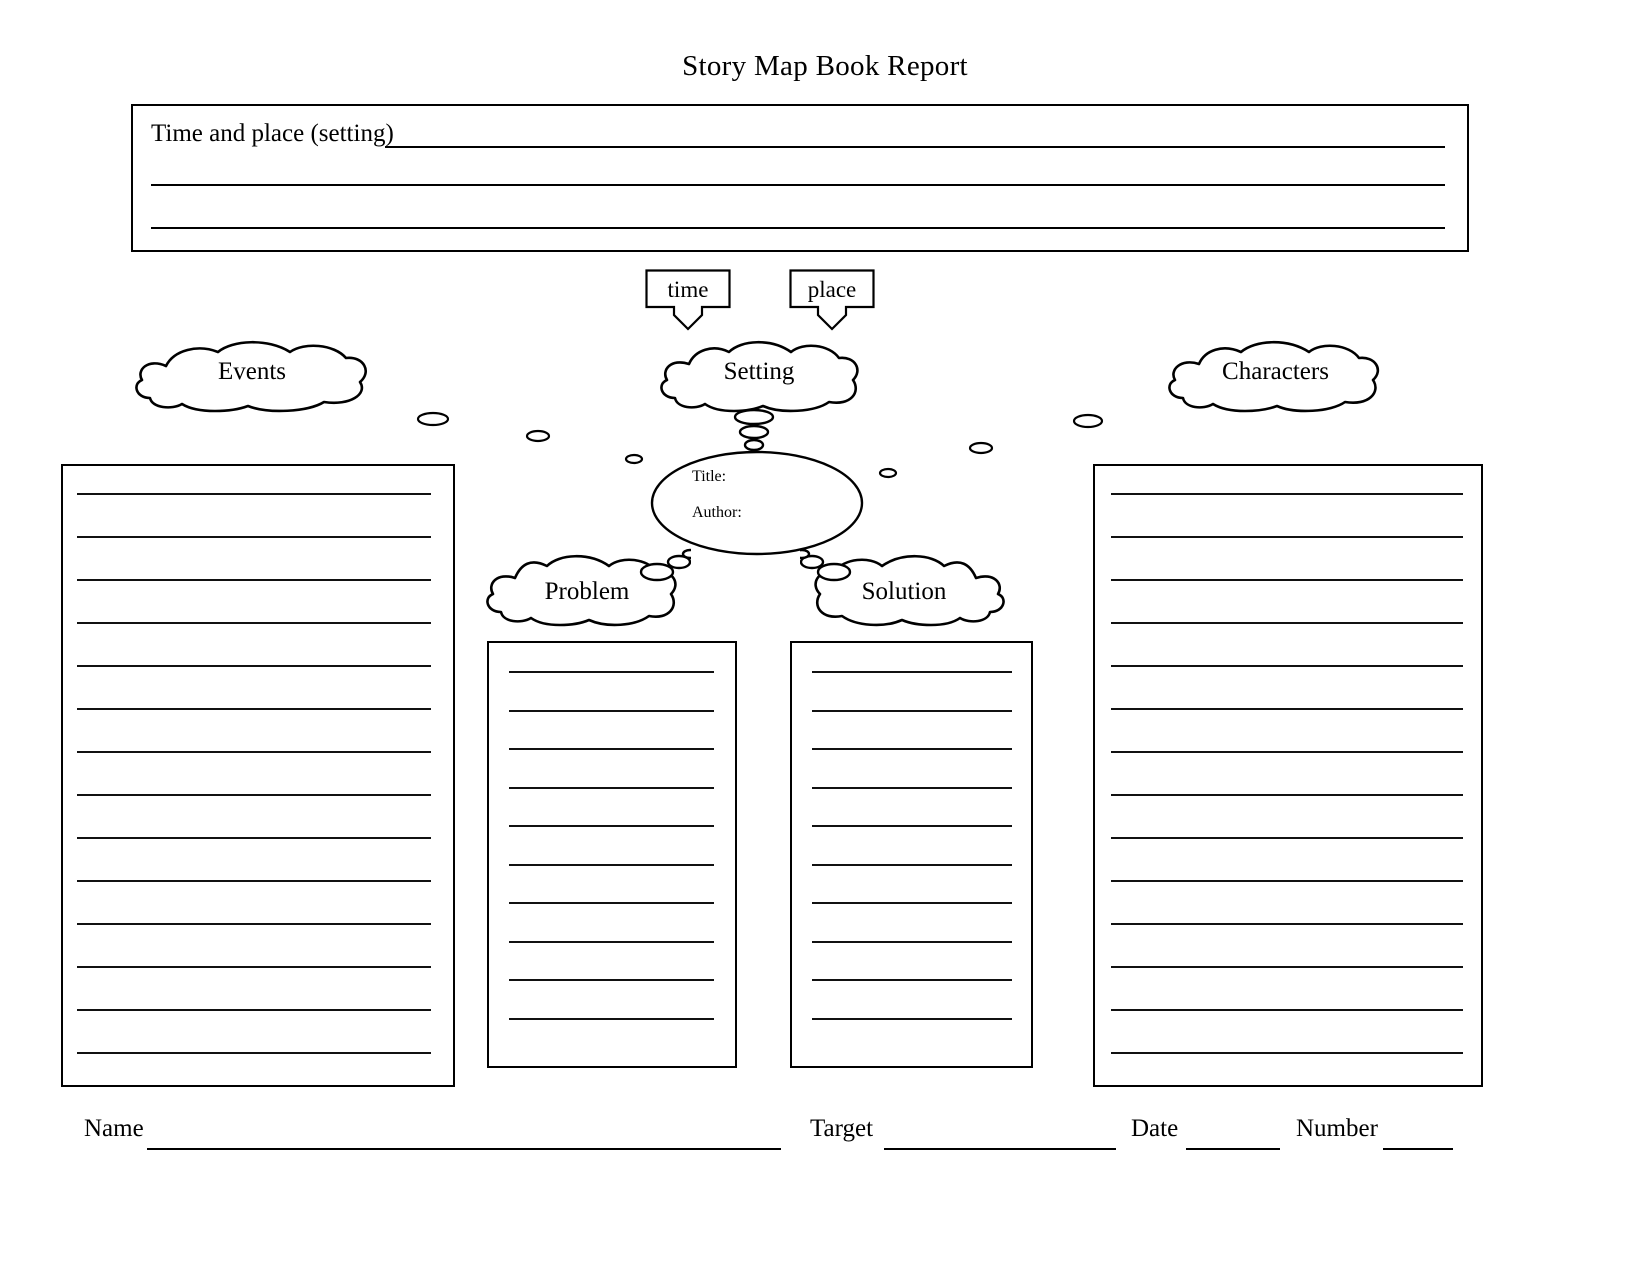 The image size is (1650, 1275). I want to click on number-field, so click(1418, 1149).